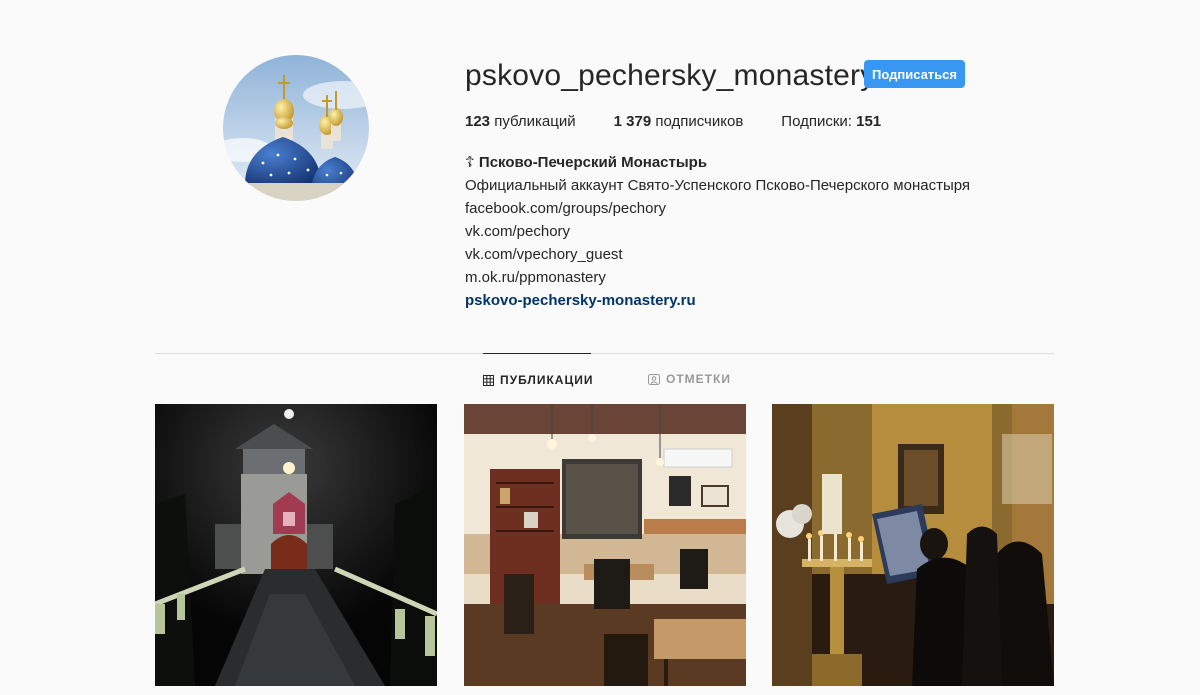  Describe the element at coordinates (914, 74) in the screenshot. I see `follow-button: Подписаться` at that location.